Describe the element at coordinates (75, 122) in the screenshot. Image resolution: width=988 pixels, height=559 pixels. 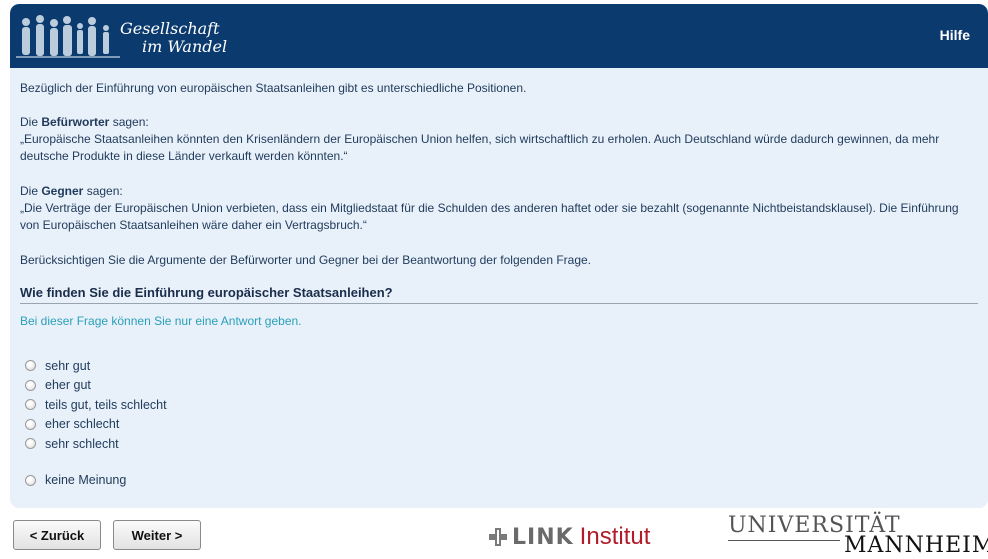
I see `proponents-label: Befürworter` at that location.